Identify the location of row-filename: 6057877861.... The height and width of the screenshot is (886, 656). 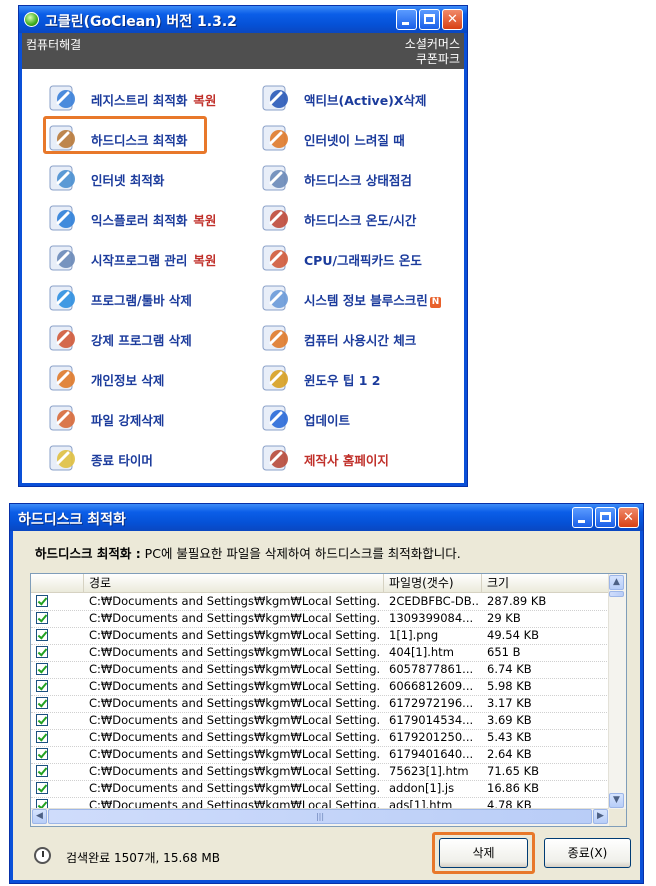
(431, 669).